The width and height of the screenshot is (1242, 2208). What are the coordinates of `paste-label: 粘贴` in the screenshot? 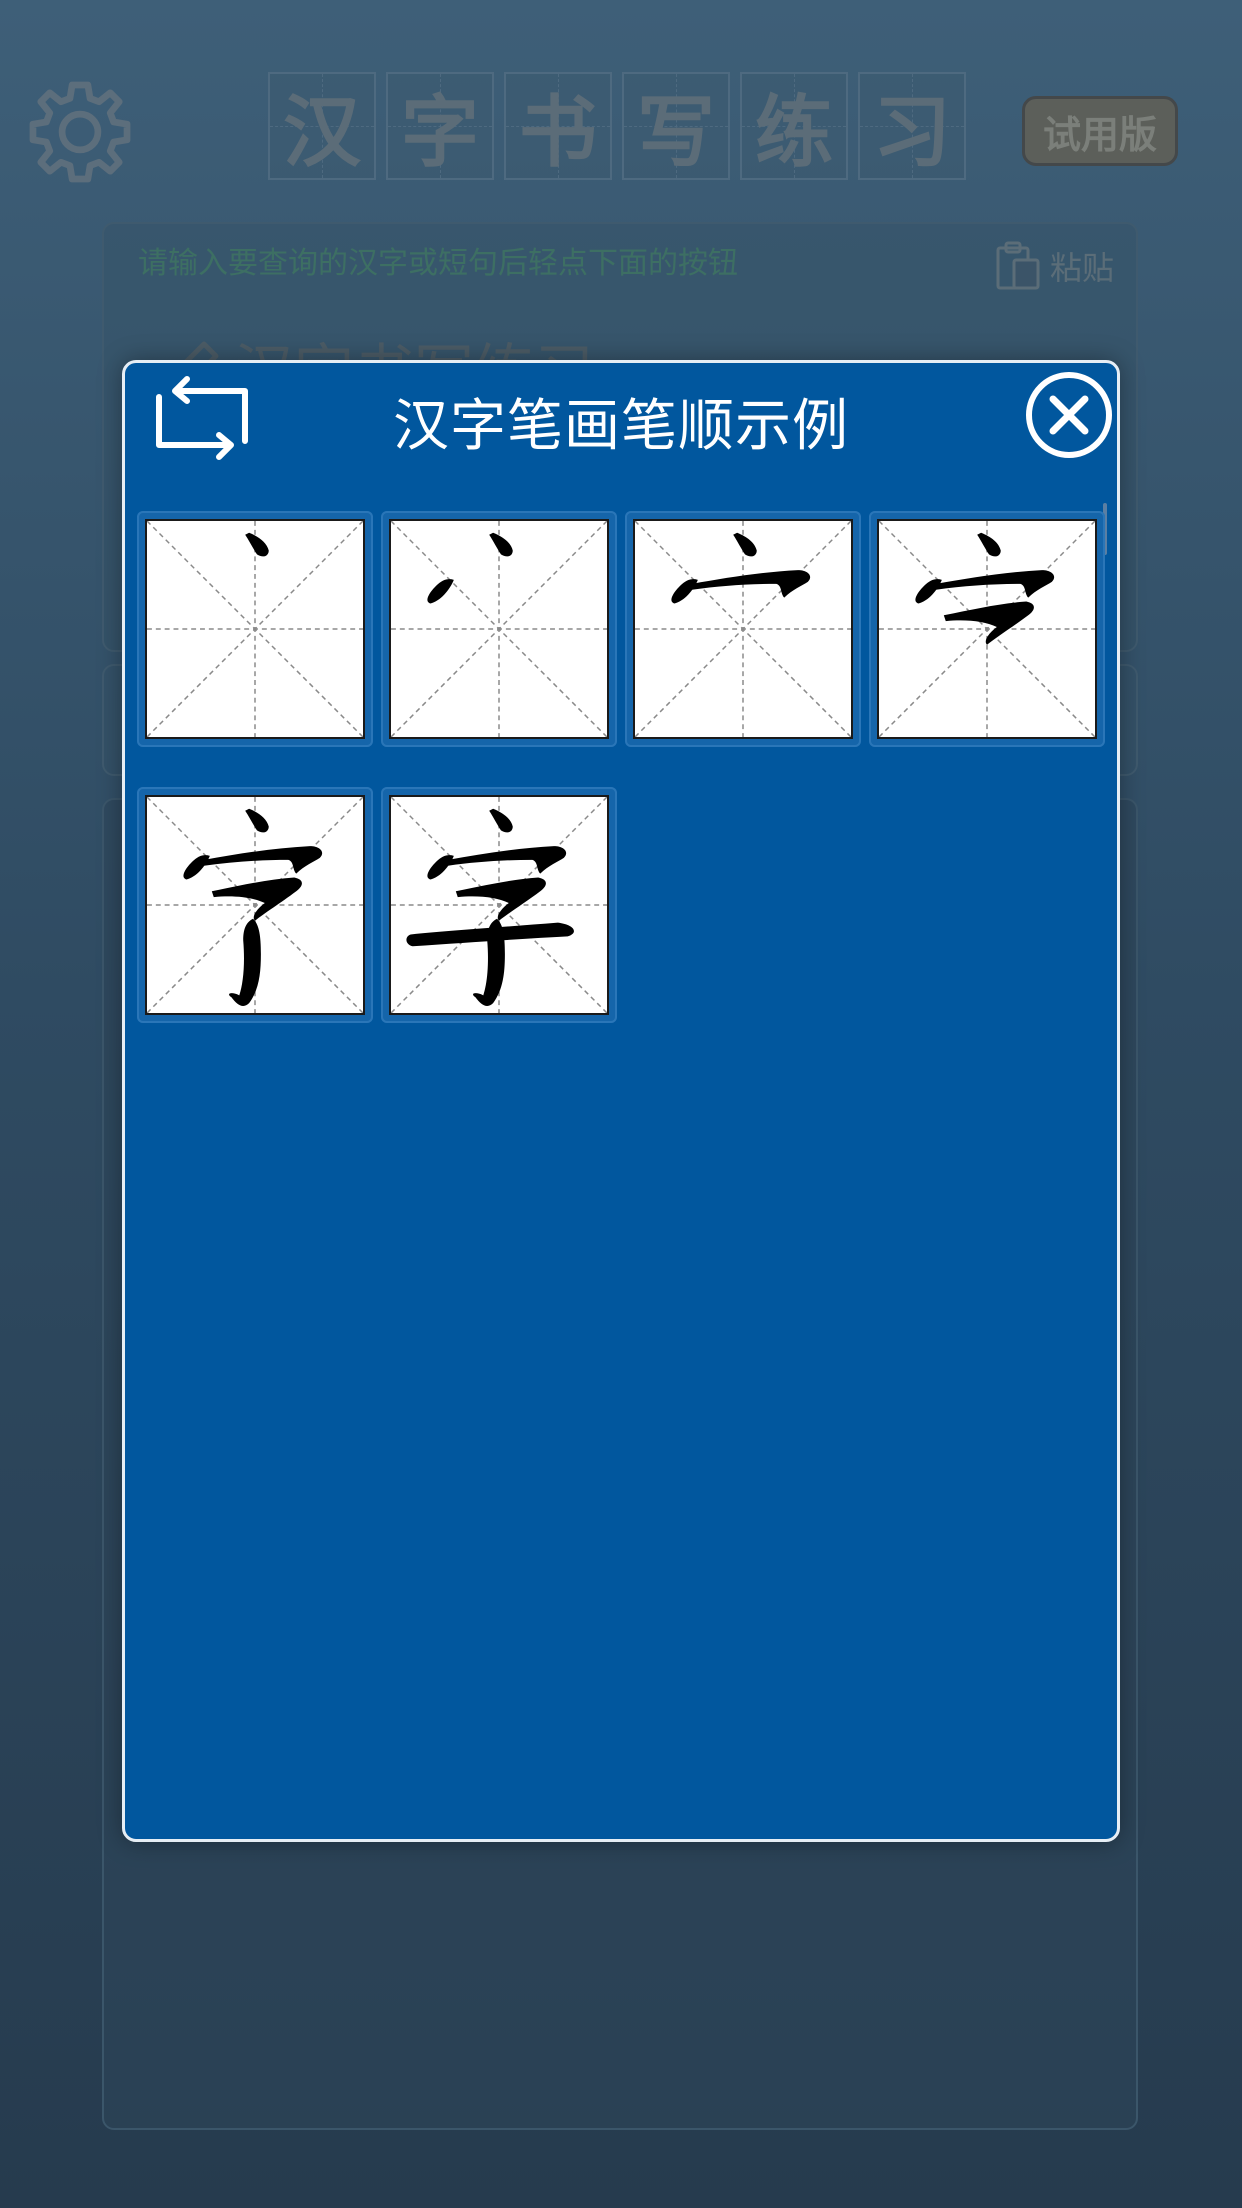 It's located at (1081, 268).